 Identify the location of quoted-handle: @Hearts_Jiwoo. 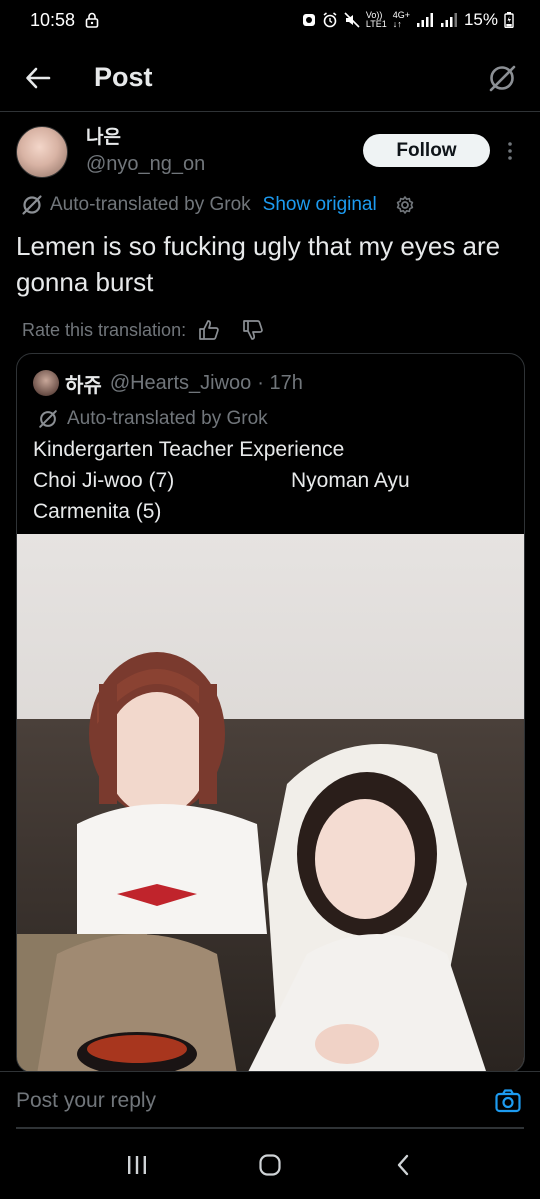
(180, 382).